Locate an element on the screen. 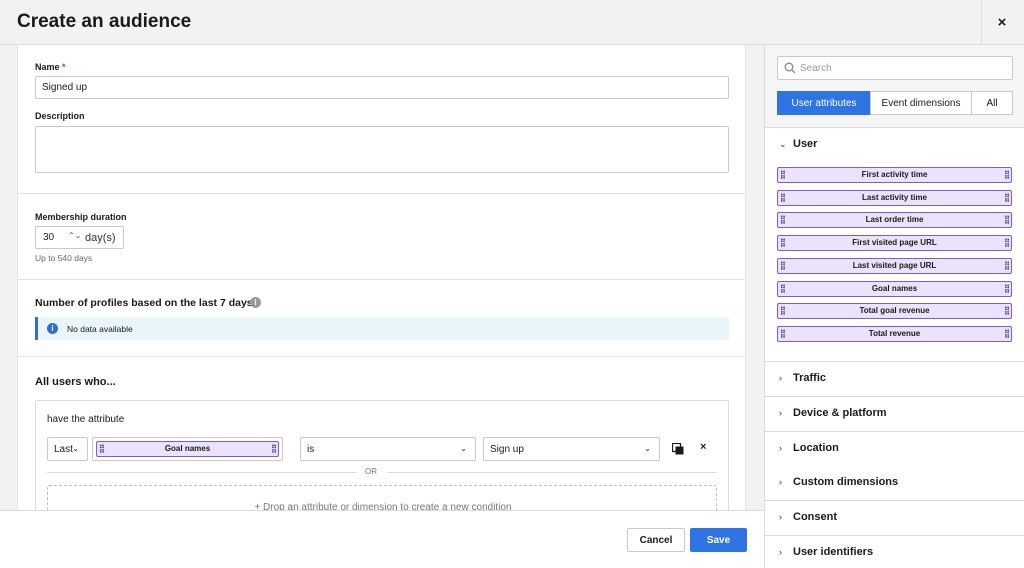  attribute-pill: ⣿ First activity time ⣿ is located at coordinates (894, 175).